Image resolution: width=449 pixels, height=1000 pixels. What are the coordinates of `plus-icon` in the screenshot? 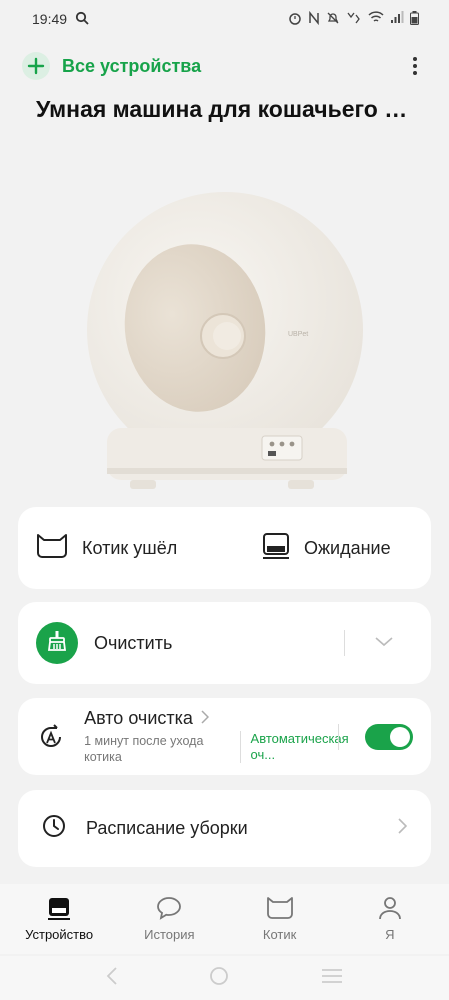 It's located at (36, 66).